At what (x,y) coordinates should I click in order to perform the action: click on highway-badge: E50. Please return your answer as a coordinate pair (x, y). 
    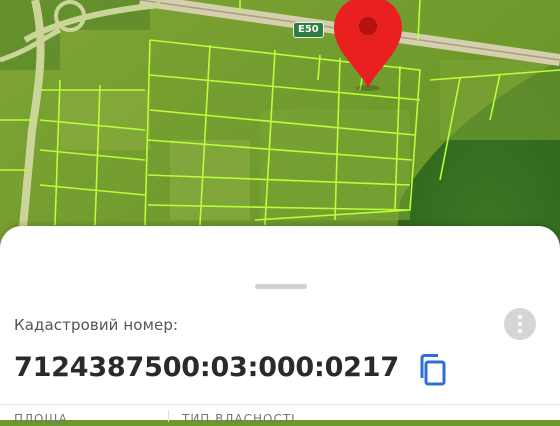
    Looking at the image, I should click on (308, 30).